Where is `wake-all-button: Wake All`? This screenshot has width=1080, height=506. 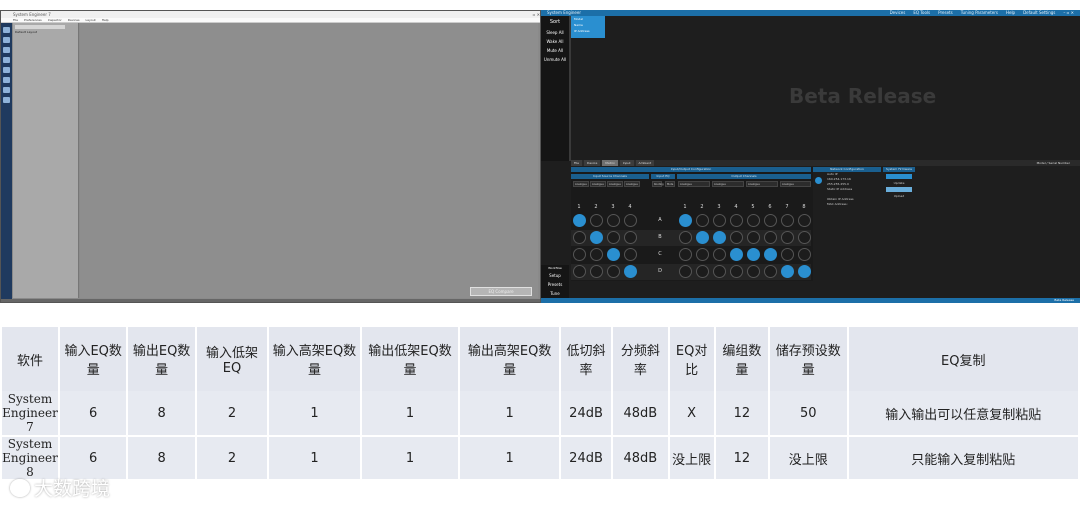
wake-all-button: Wake All is located at coordinates (555, 41).